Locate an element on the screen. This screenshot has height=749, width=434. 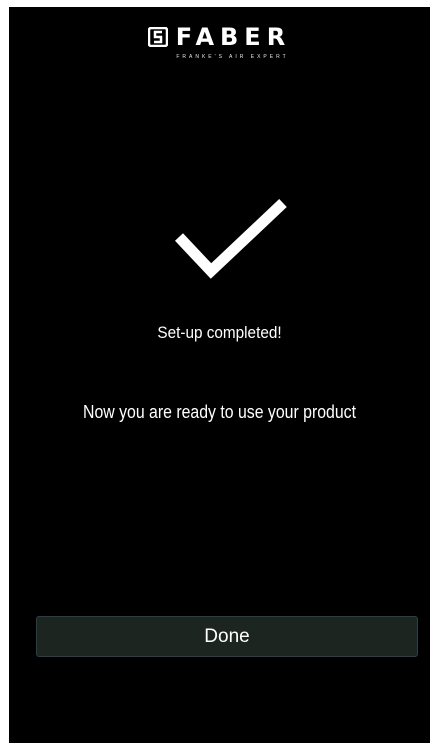
brand-logo: FABER FRANKE'S AIR EXPERT is located at coordinates (219, 42).